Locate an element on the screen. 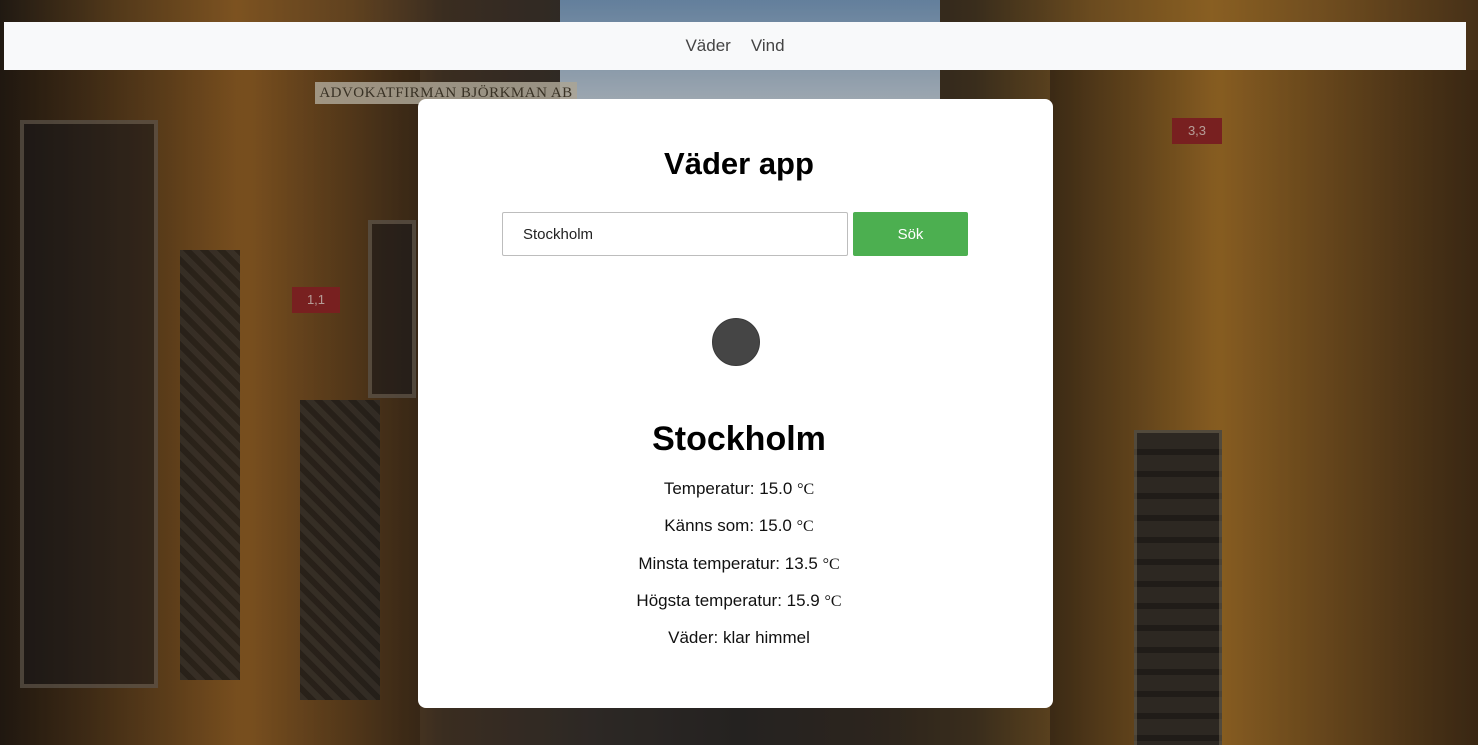  weather-description-label: Väder: is located at coordinates (693, 637).